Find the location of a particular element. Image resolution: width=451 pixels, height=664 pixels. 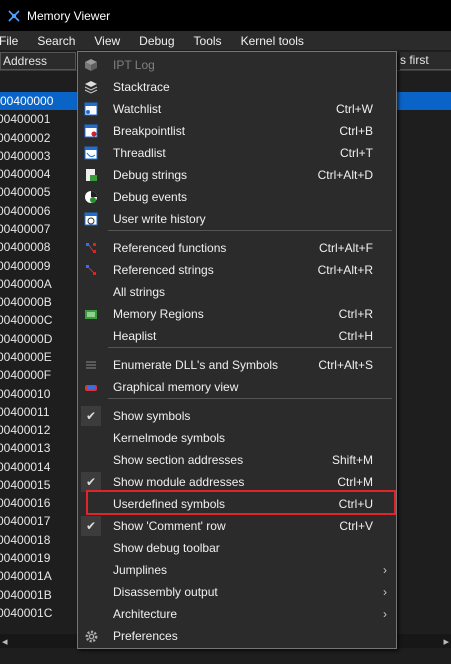

menu-item-label: Show 'Comment' row is located at coordinates (169, 526).